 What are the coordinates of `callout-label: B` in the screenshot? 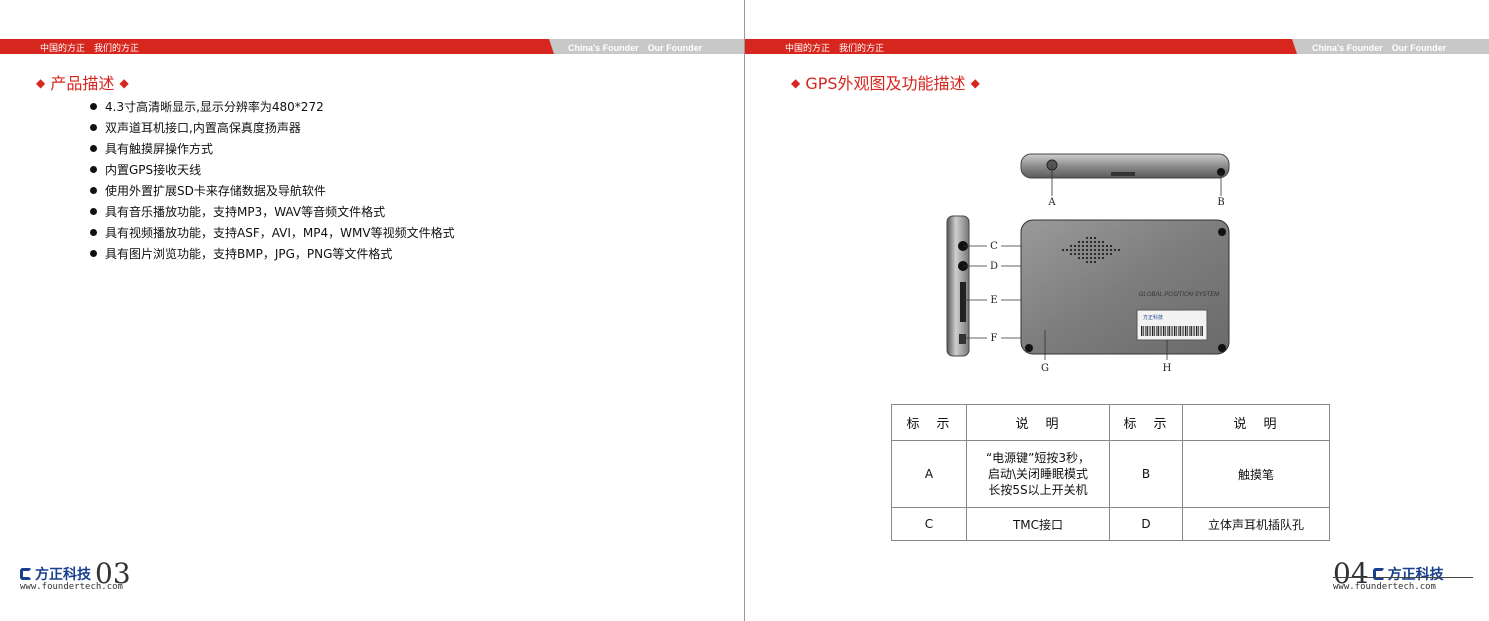 It's located at (1220, 202).